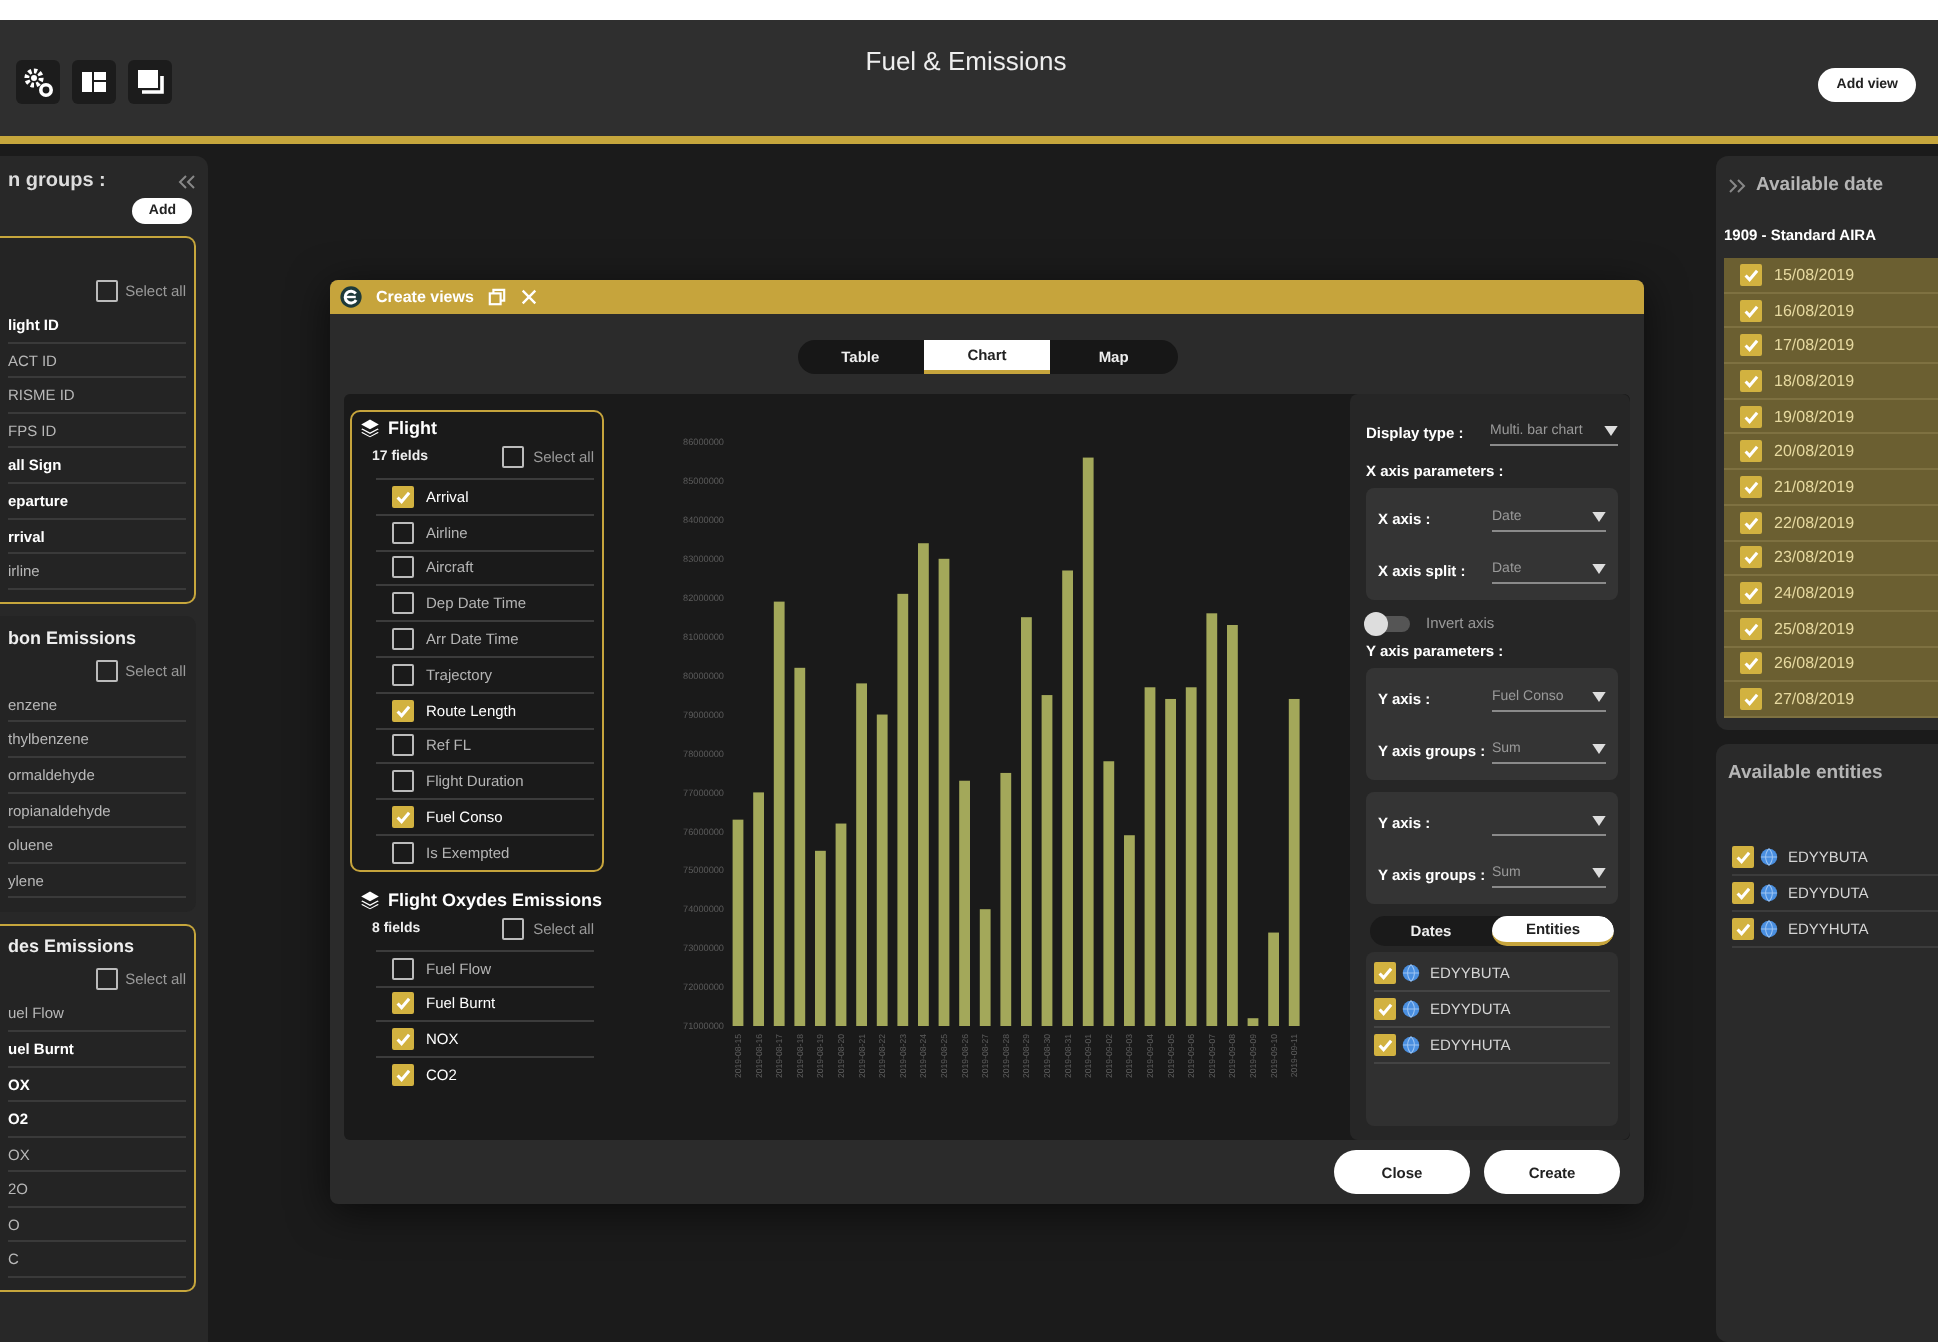  I want to click on date-label: 15/08/2019, so click(1814, 274).